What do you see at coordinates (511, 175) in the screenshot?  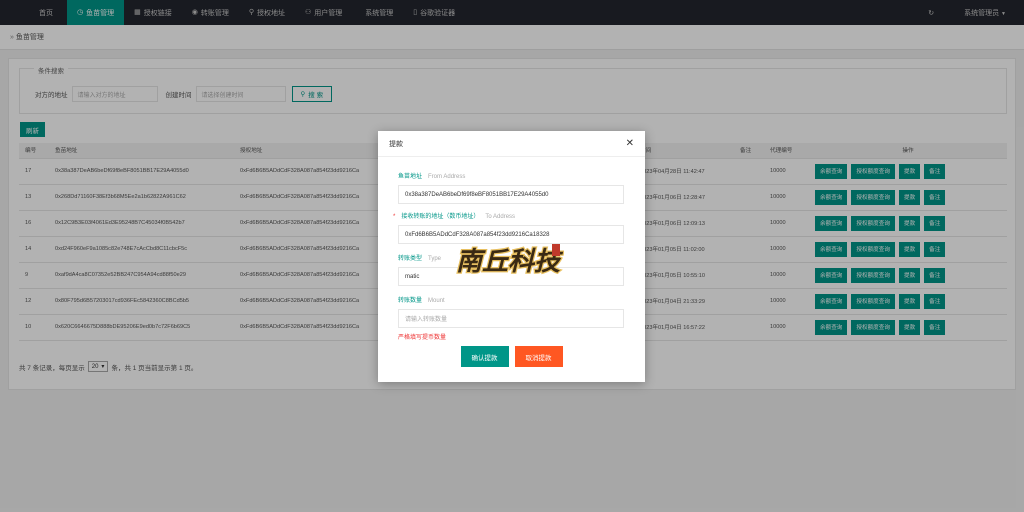 I see `from-label-row: 鱼苗地址 From Address` at bounding box center [511, 175].